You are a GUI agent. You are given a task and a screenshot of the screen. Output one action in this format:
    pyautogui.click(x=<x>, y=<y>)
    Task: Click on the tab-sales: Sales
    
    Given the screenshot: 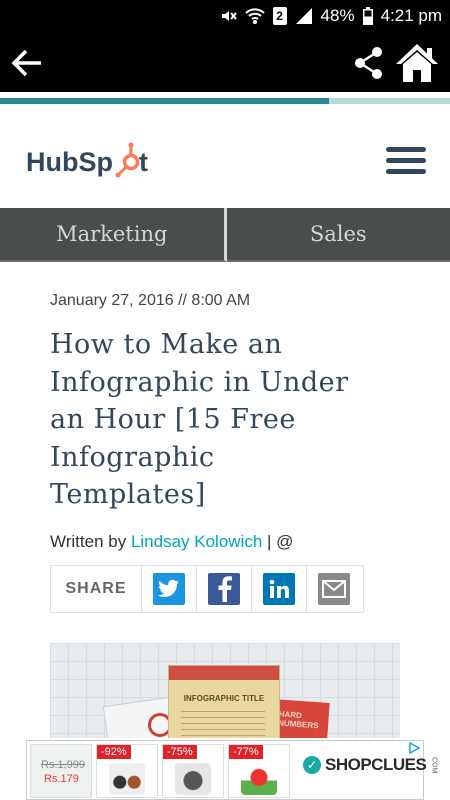 What is the action you would take?
    pyautogui.click(x=338, y=235)
    